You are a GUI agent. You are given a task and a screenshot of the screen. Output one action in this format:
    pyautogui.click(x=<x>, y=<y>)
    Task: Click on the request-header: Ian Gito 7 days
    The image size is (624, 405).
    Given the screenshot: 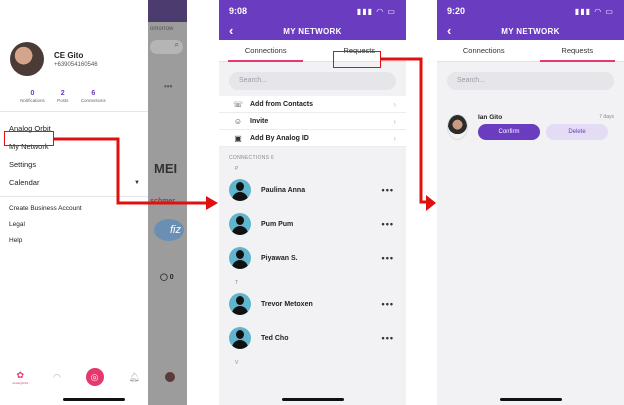 What is the action you would take?
    pyautogui.click(x=546, y=117)
    